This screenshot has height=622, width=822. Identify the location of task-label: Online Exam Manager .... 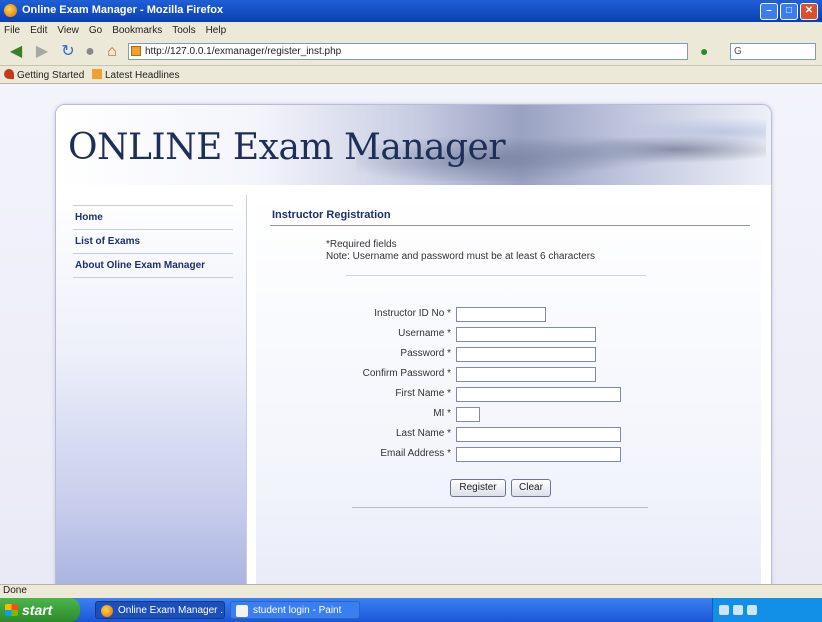
(171, 610).